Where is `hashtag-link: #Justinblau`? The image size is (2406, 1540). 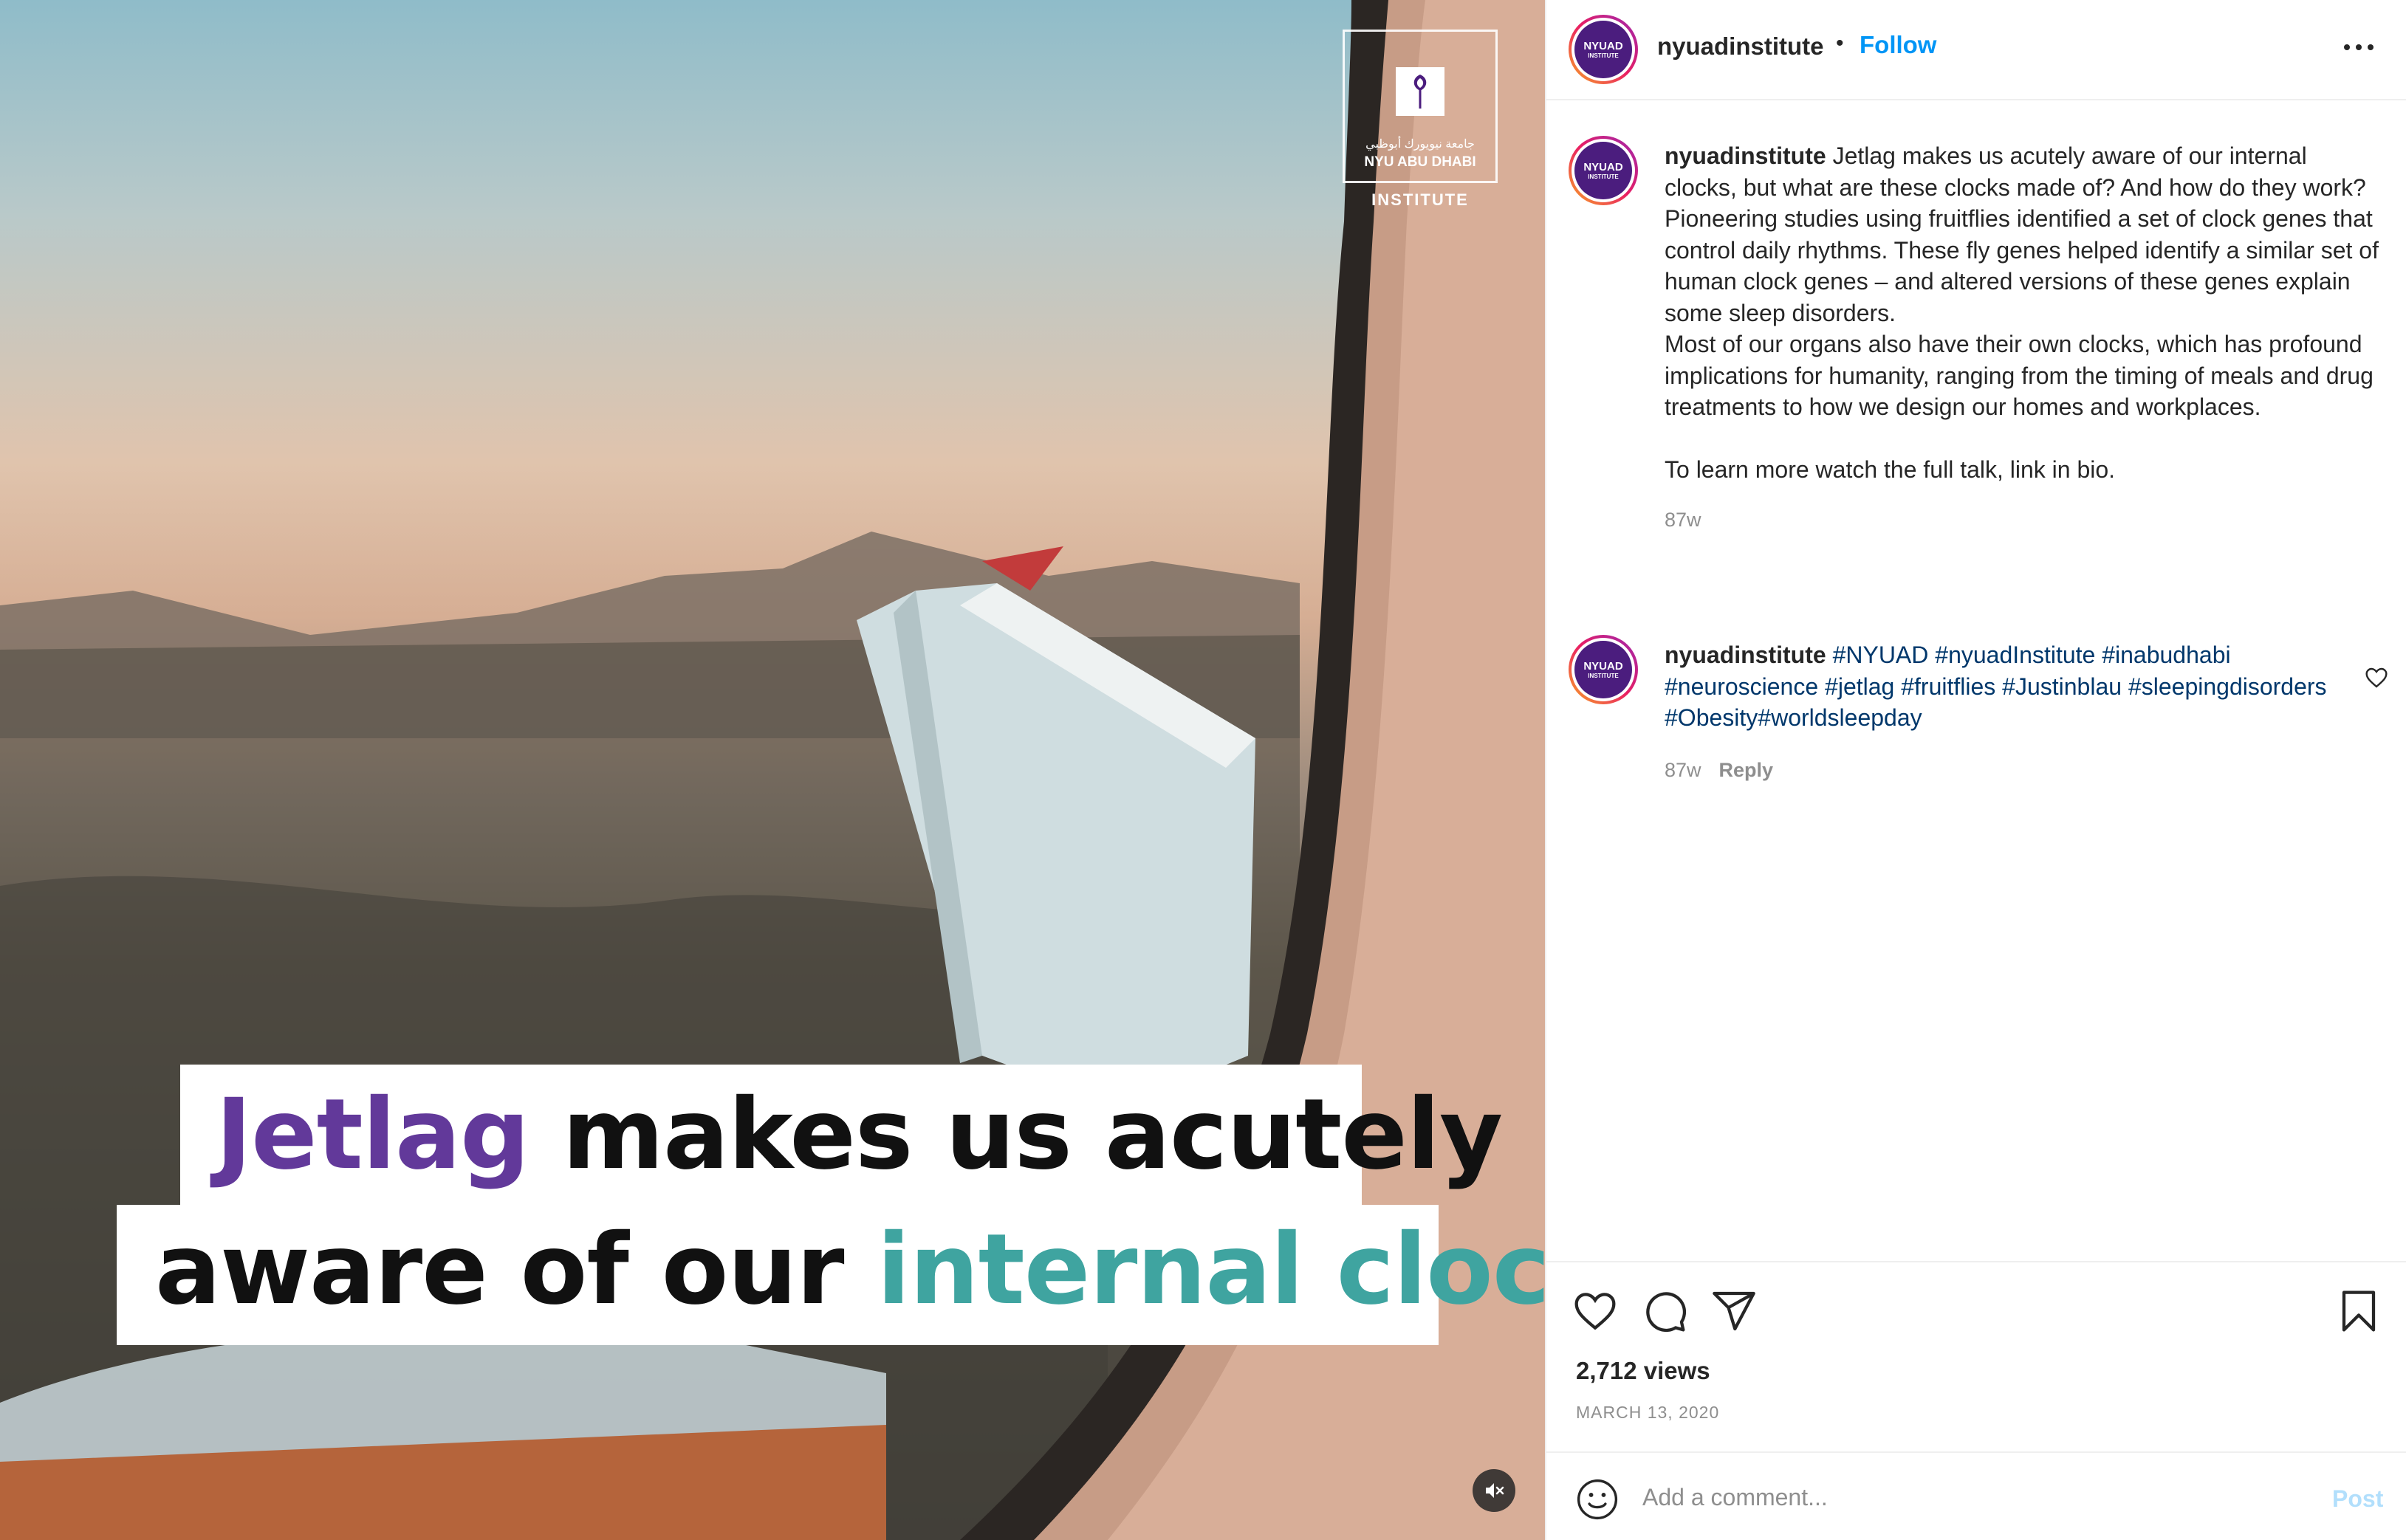 hashtag-link: #Justinblau is located at coordinates (2062, 686).